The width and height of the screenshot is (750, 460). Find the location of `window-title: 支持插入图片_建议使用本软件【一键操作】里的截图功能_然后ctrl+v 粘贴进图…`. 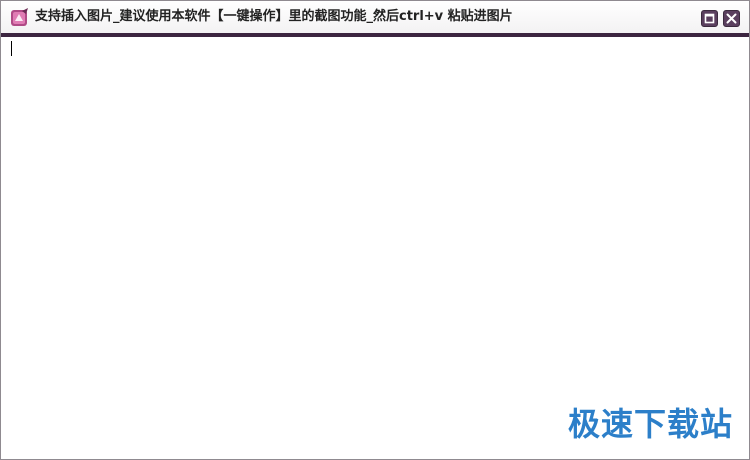

window-title: 支持插入图片_建议使用本软件【一键操作】里的截图功能_然后ctrl+v 粘贴进图… is located at coordinates (274, 16).